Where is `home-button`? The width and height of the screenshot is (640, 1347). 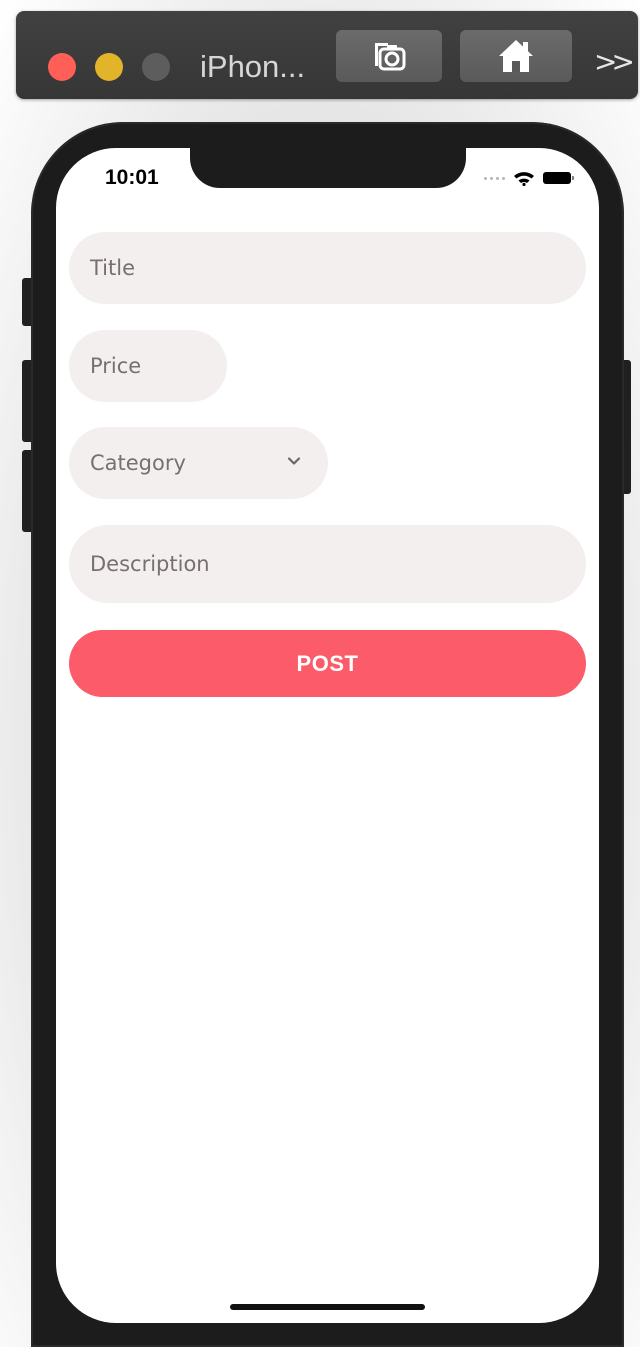 home-button is located at coordinates (516, 56).